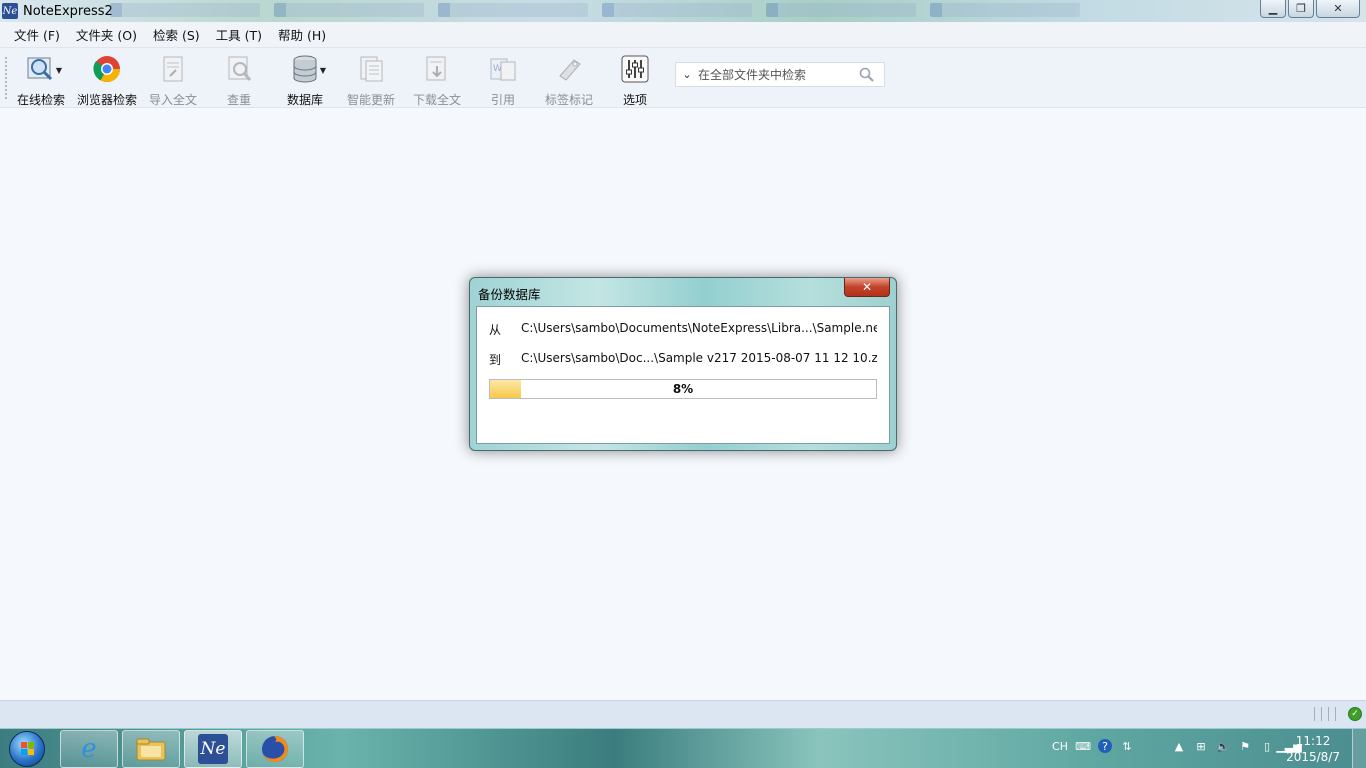 Image resolution: width=1366 pixels, height=768 pixels. I want to click on firefox-icon, so click(275, 749).